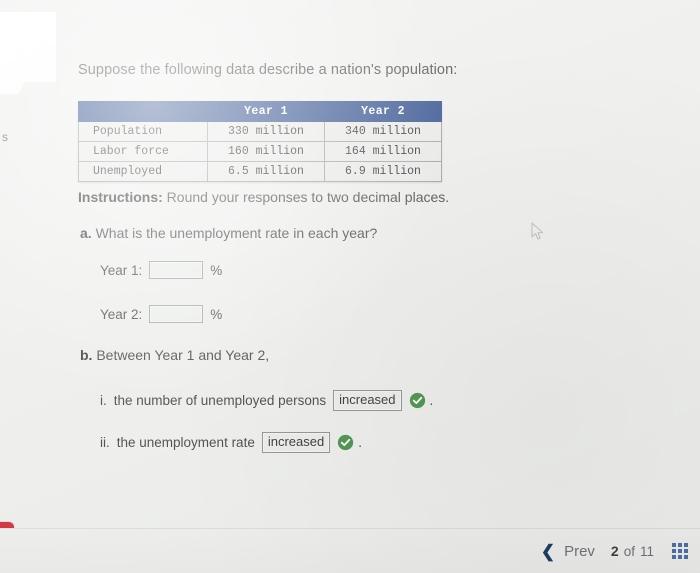  What do you see at coordinates (629, 551) in the screenshot?
I see `page-of-label: of` at bounding box center [629, 551].